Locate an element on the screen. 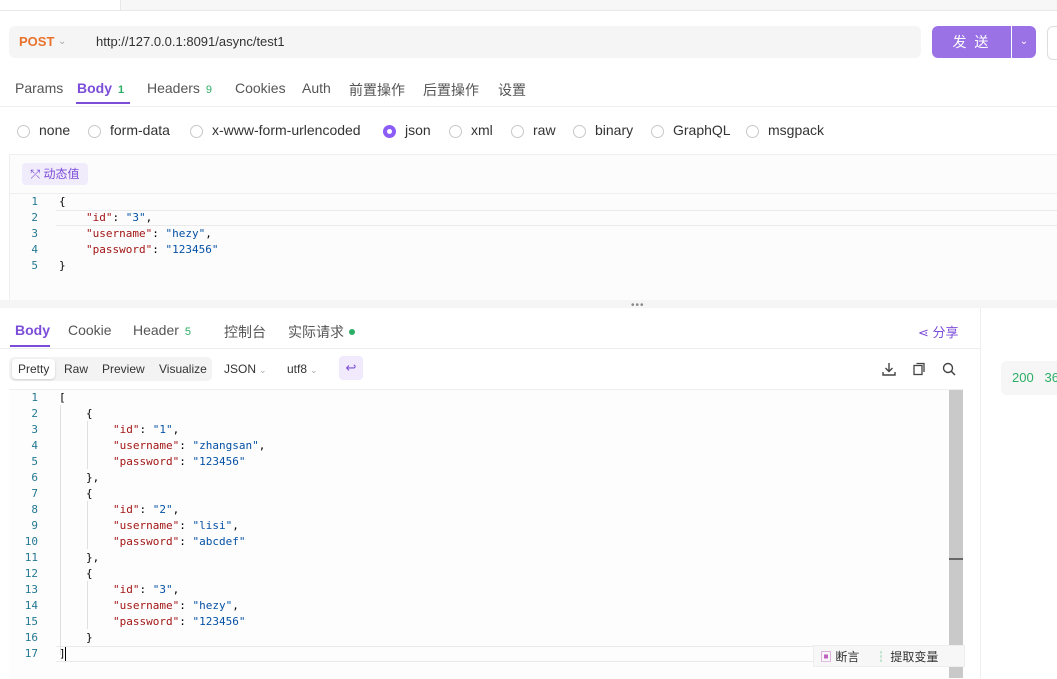 This screenshot has width=1057, height=679. dynamic-value-button: ⤱ 动态值 is located at coordinates (55, 174).